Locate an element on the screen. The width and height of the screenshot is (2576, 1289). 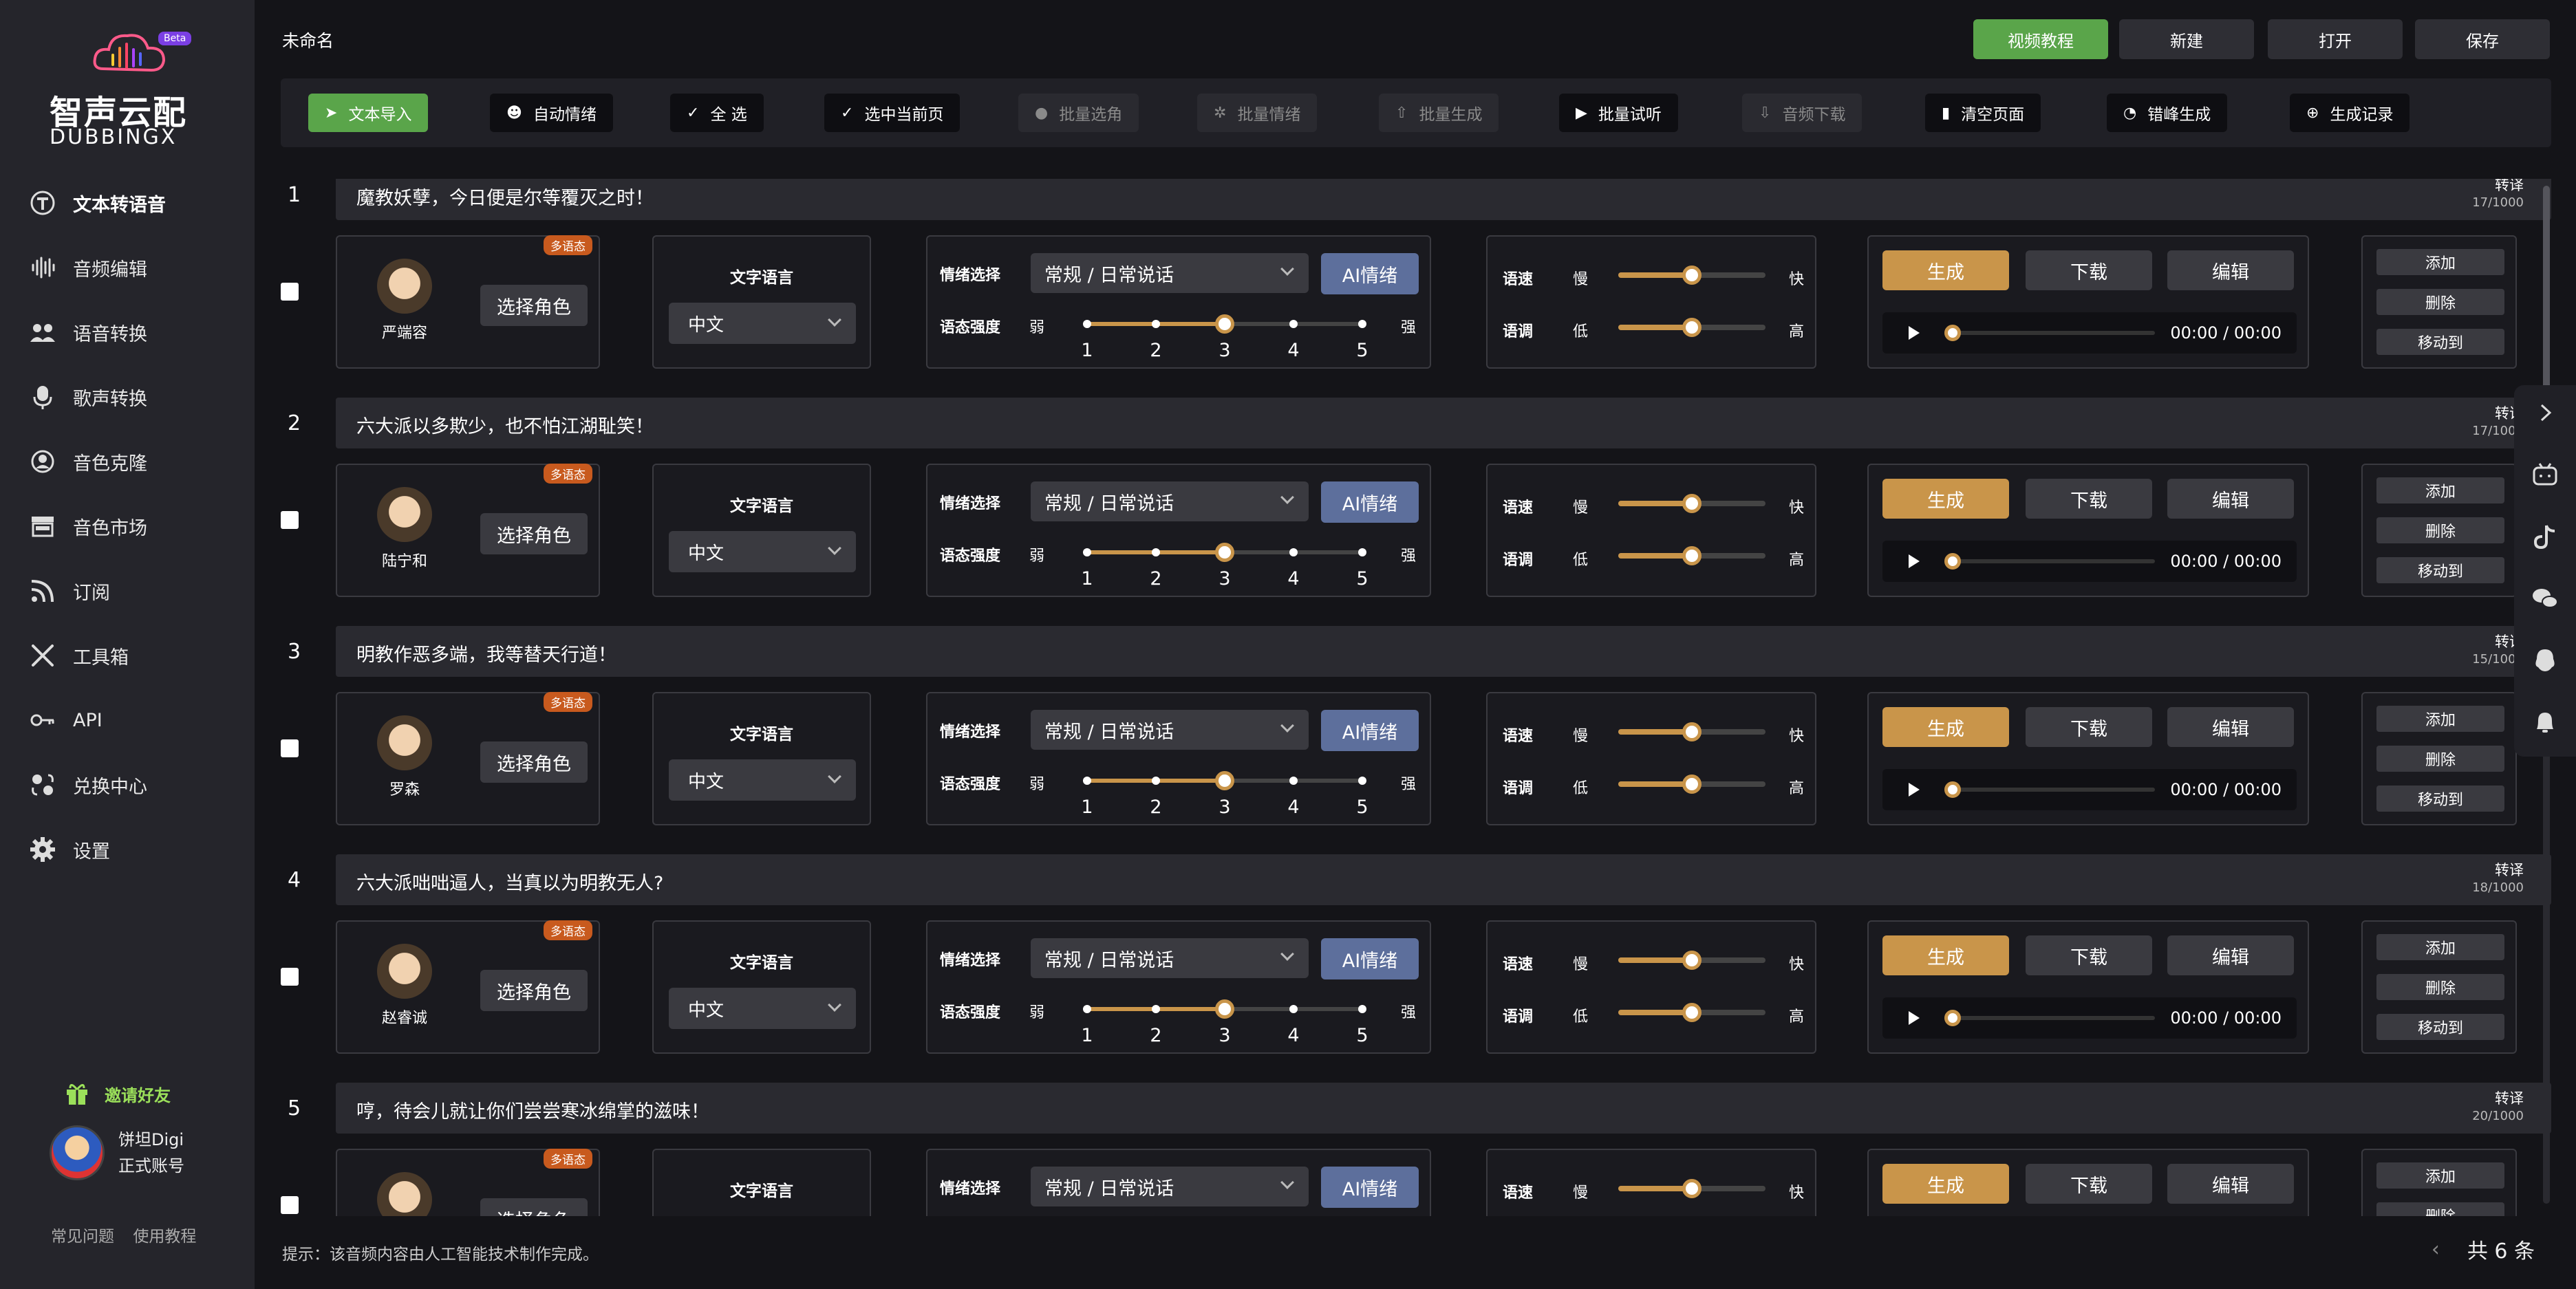
sidebar-item-voice-convert: 语音转换 is located at coordinates (127, 332).